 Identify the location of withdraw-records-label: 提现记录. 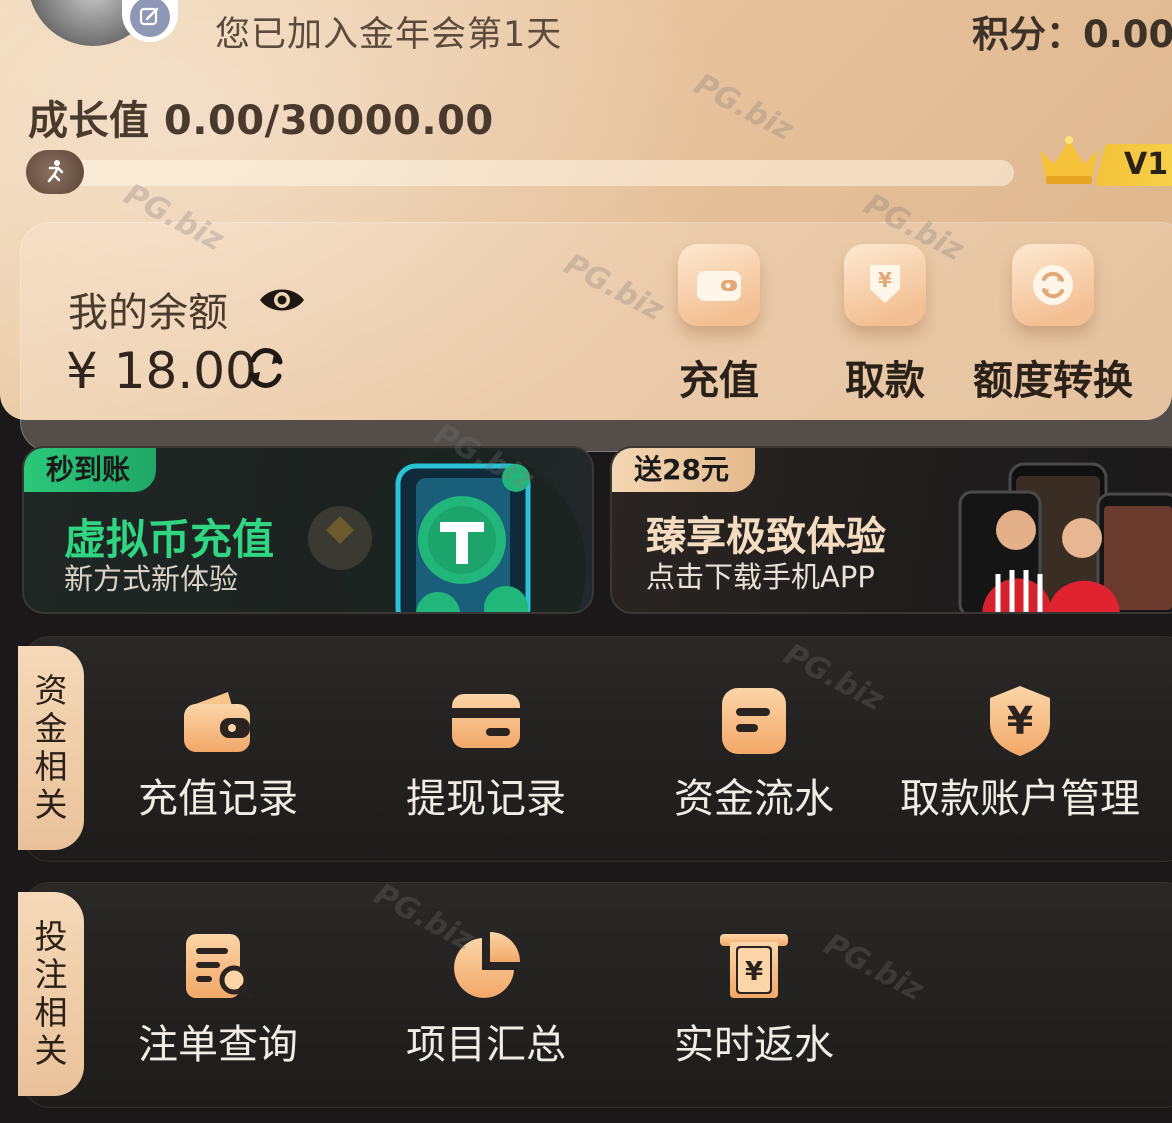
(486, 799).